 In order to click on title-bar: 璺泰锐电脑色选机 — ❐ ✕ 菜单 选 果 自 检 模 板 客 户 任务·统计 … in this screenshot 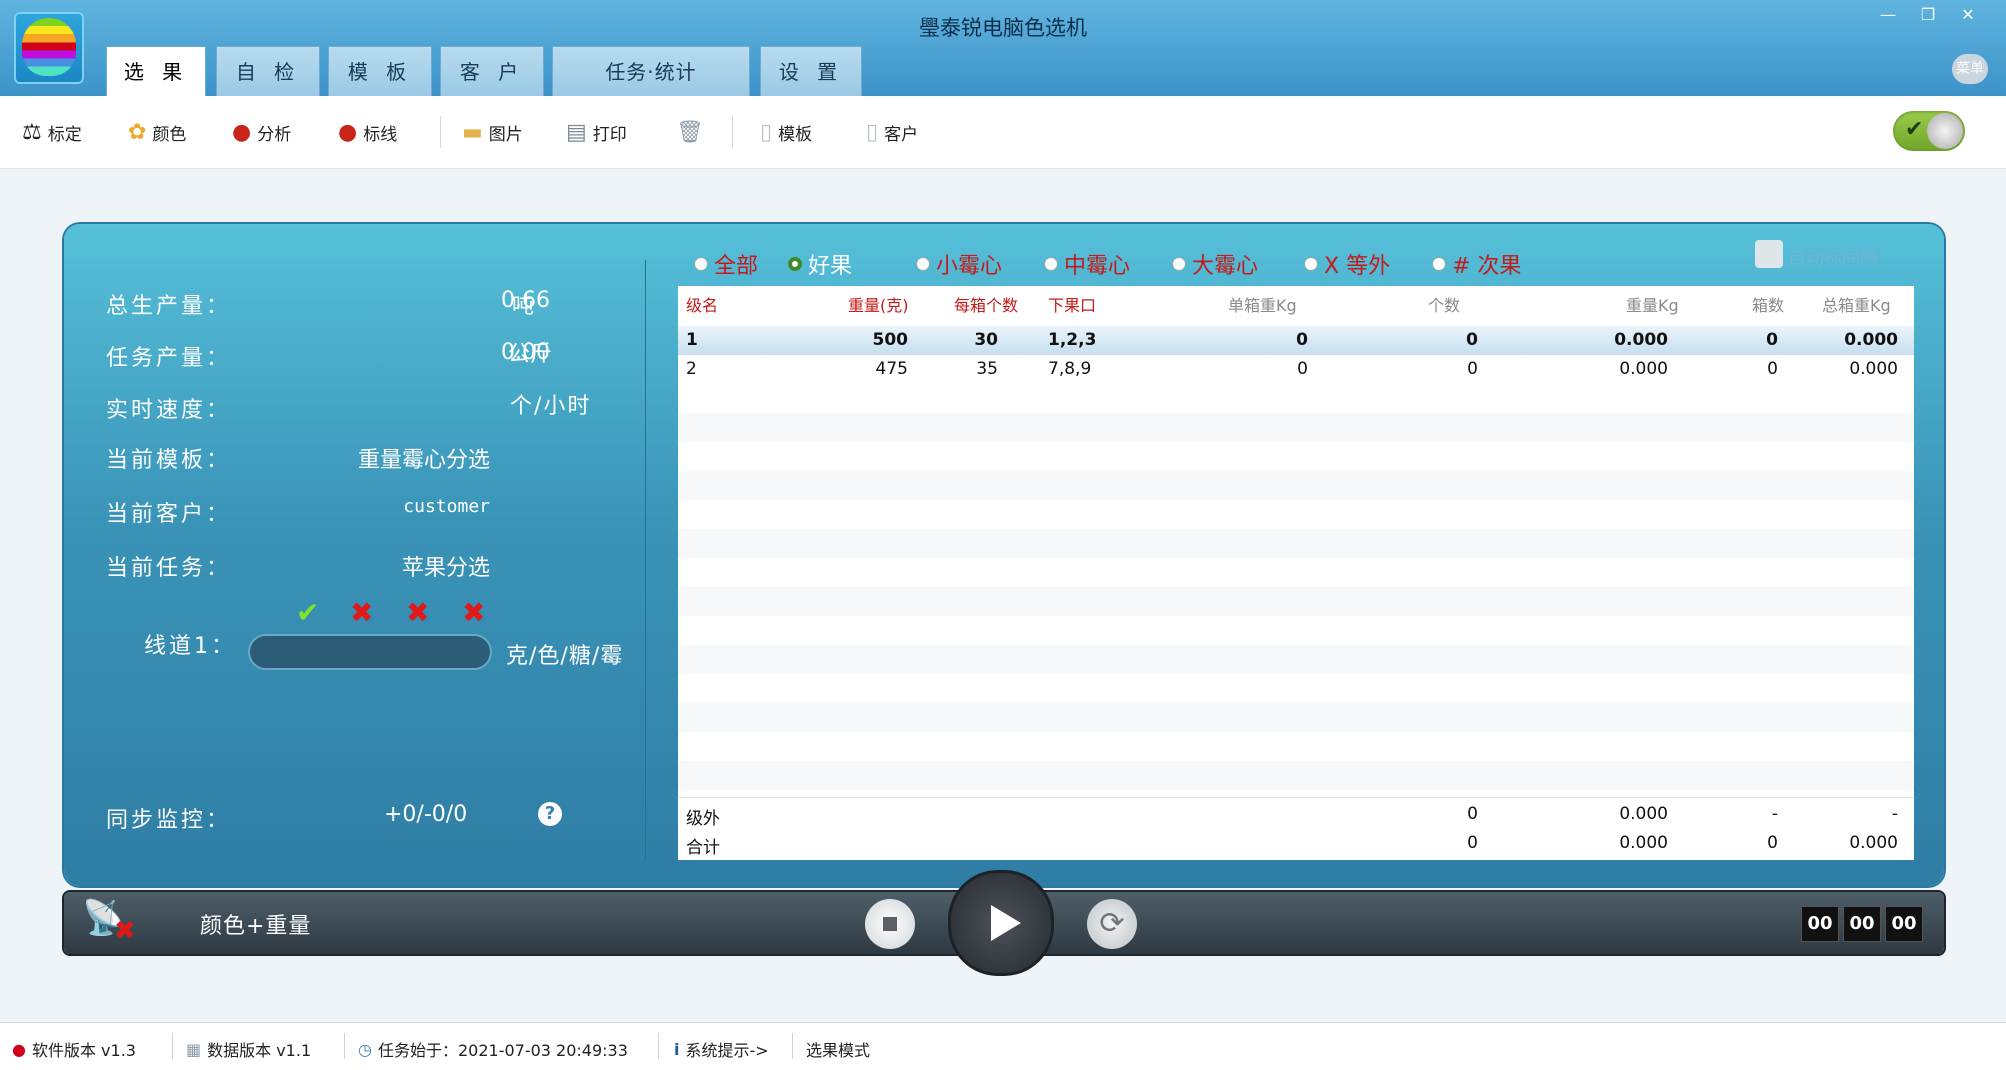, I will do `click(1003, 49)`.